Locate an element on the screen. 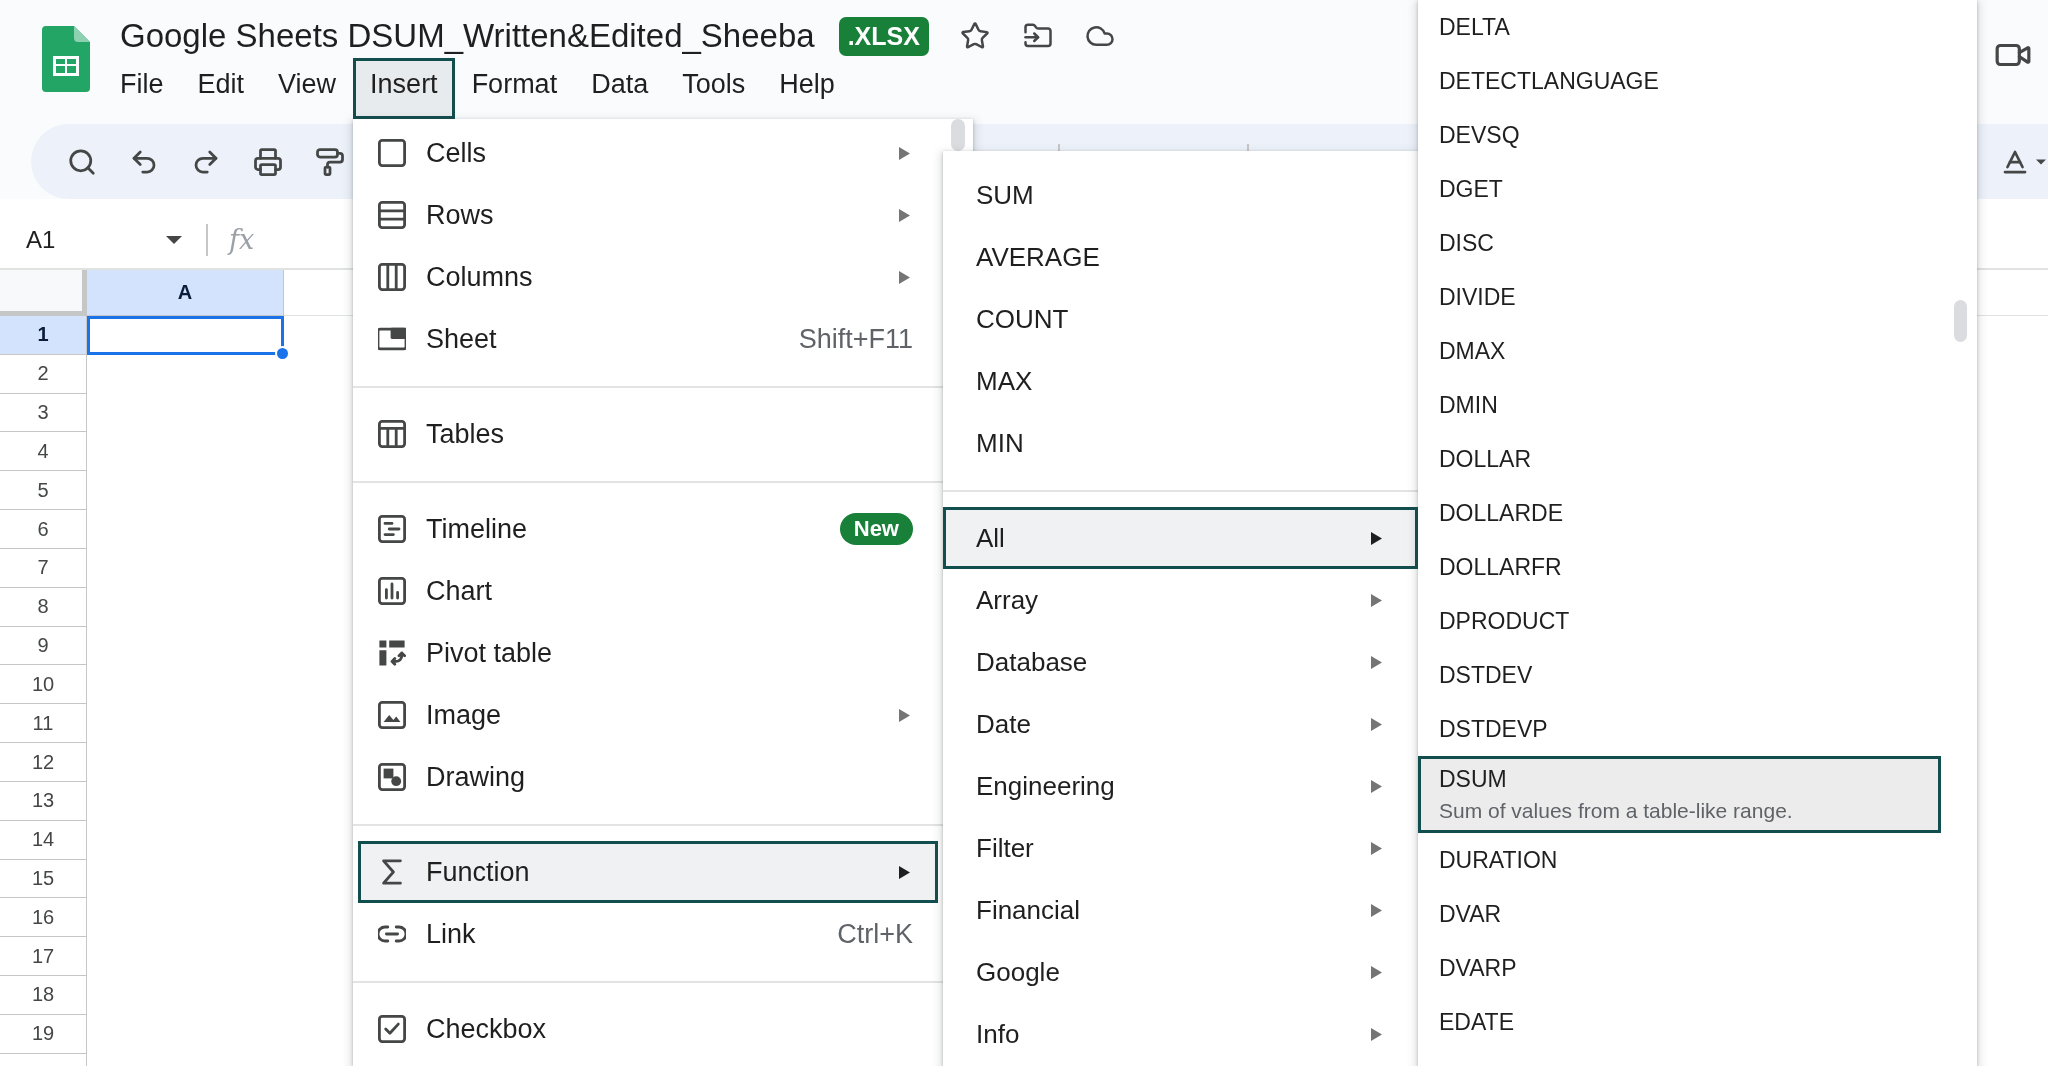 Image resolution: width=2048 pixels, height=1066 pixels. row-header: 1 is located at coordinates (43, 335).